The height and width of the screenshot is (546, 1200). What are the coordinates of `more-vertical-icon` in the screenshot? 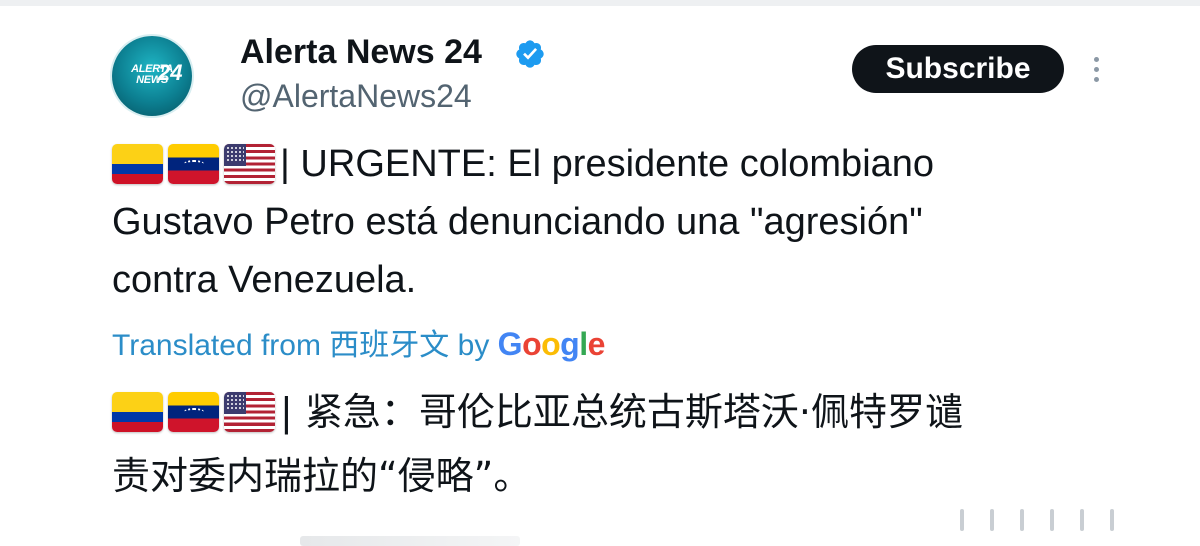 It's located at (1096, 70).